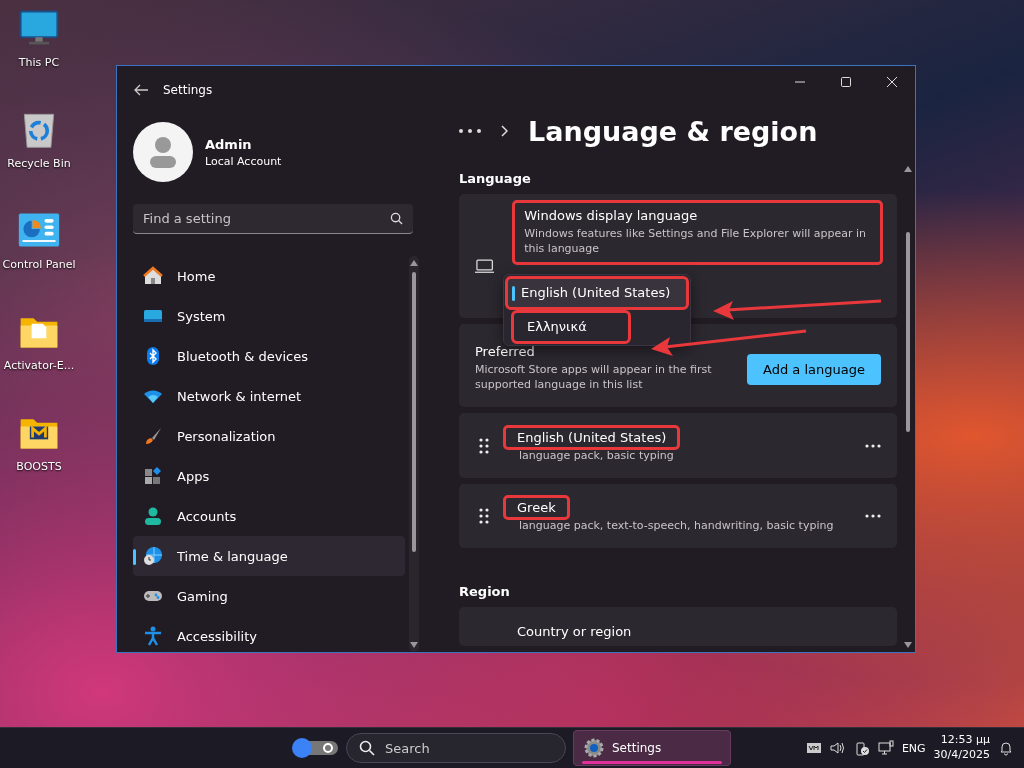 This screenshot has height=768, width=1024. Describe the element at coordinates (456, 748) in the screenshot. I see `taskbar-search-field: Search` at that location.